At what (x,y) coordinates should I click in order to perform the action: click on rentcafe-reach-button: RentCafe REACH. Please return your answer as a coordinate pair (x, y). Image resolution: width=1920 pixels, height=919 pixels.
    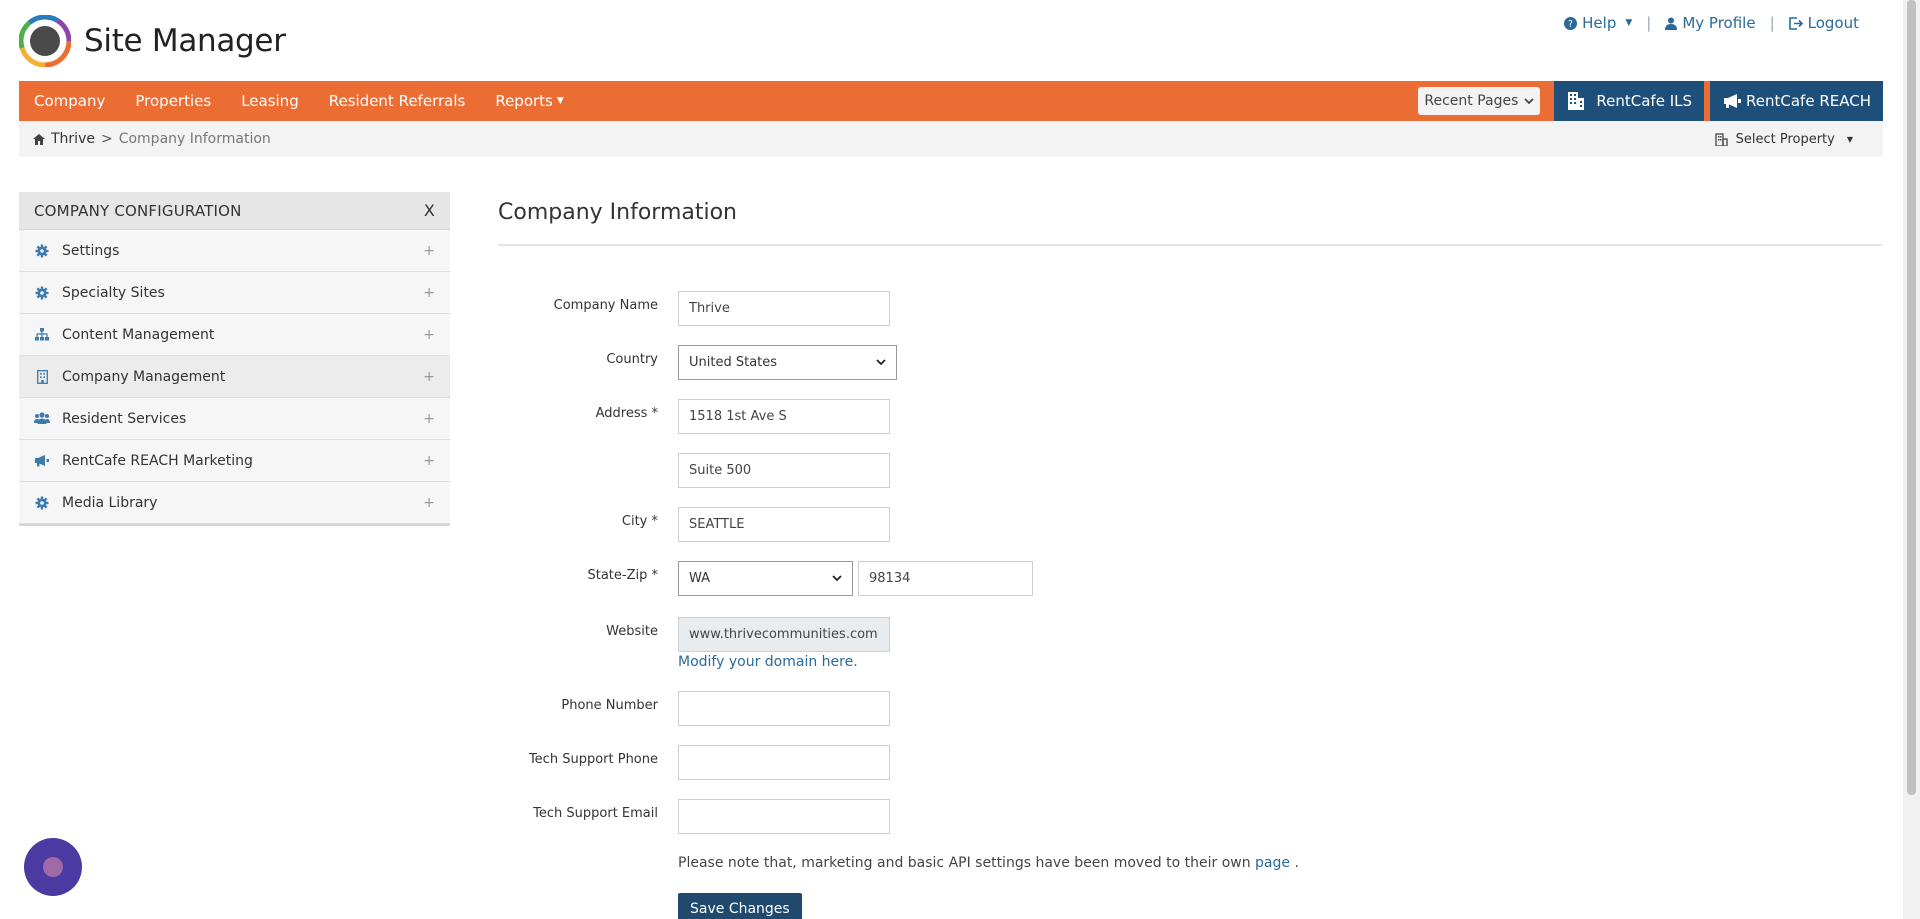
    Looking at the image, I should click on (1796, 101).